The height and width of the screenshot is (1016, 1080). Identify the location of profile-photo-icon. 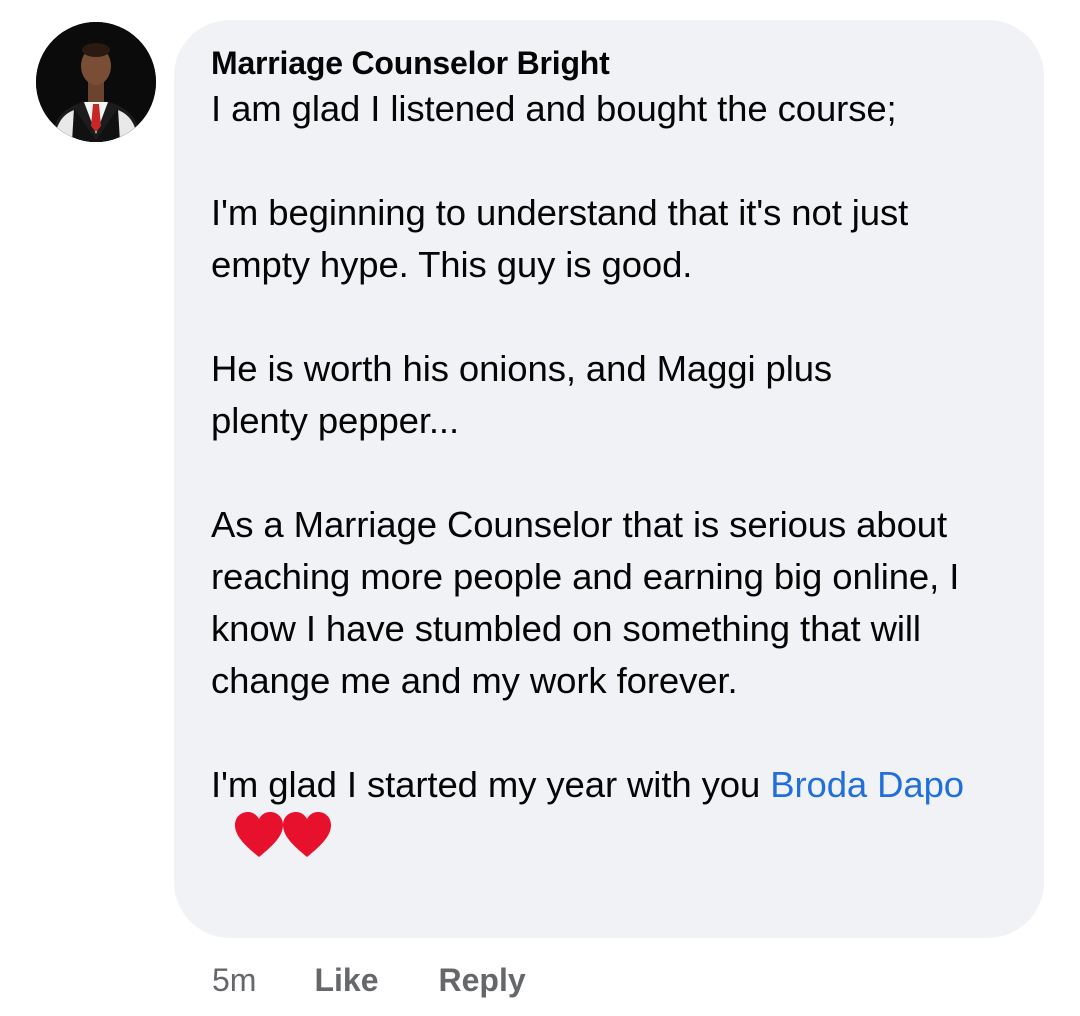
(96, 82).